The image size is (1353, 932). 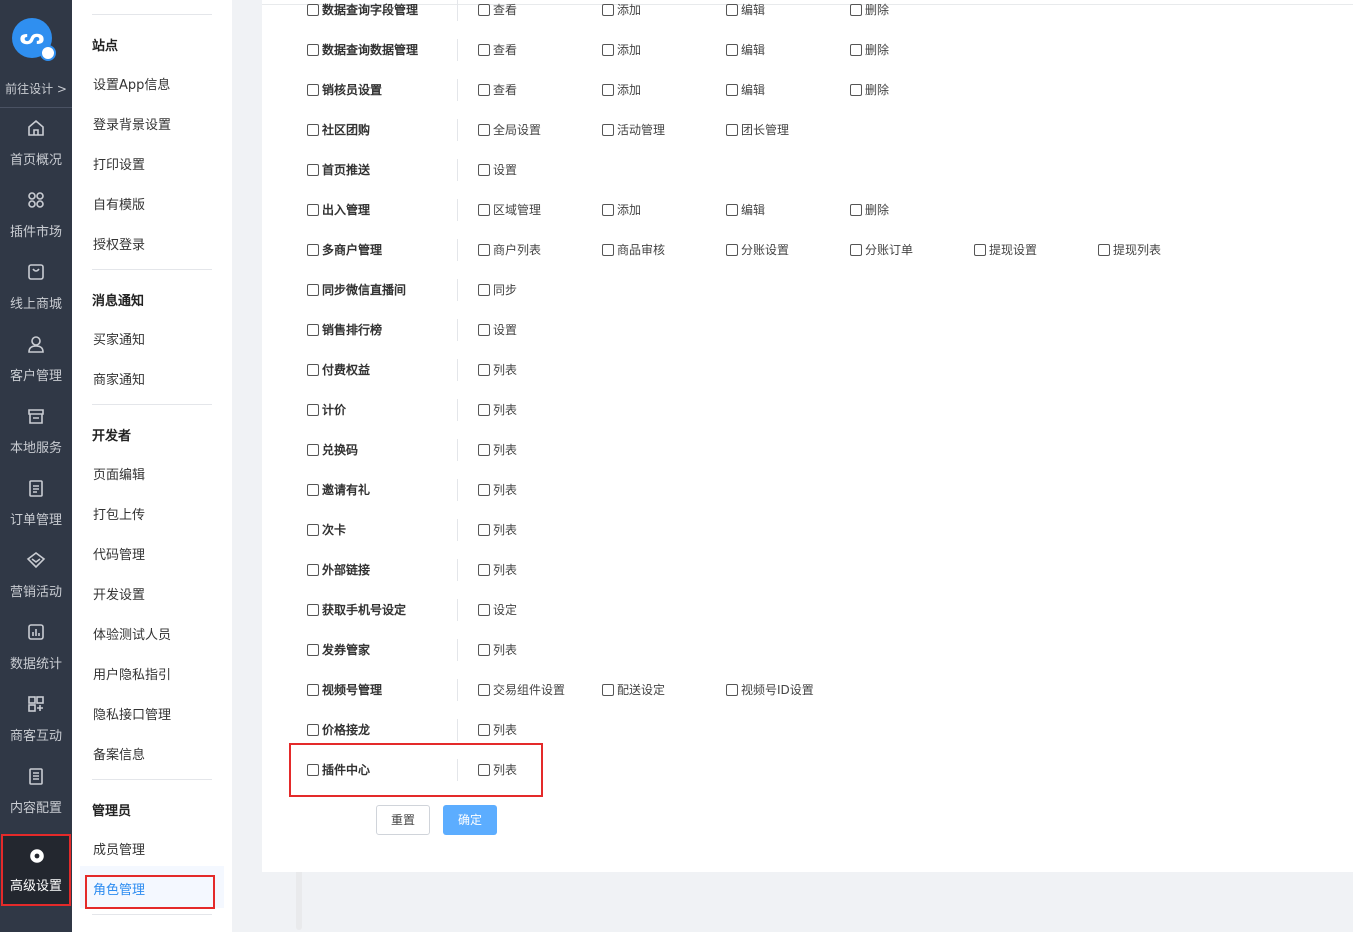 What do you see at coordinates (517, 250) in the screenshot?
I see `permission-option-label: 商户列表` at bounding box center [517, 250].